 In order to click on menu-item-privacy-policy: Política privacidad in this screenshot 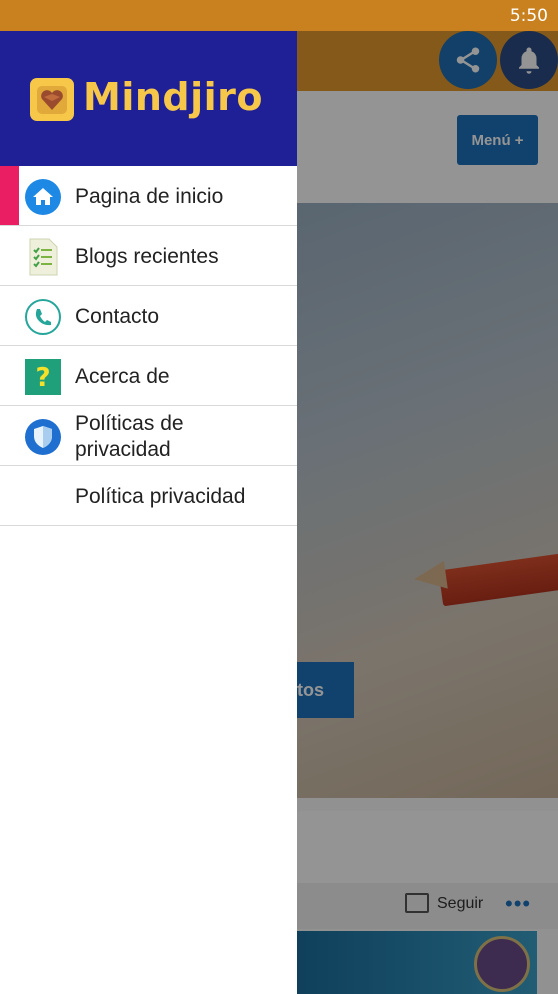, I will do `click(148, 496)`.